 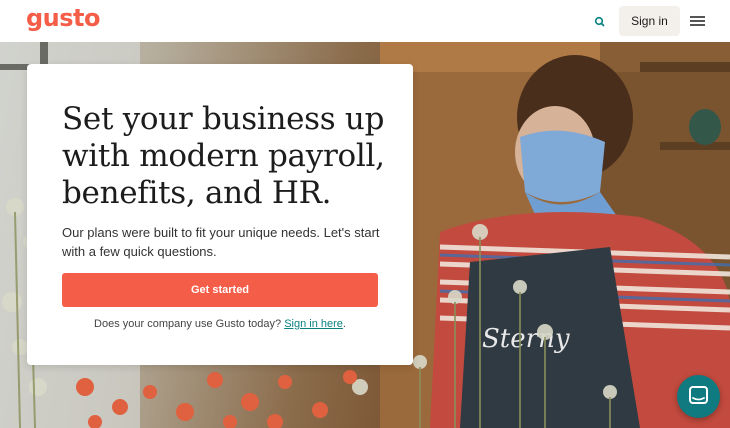 What do you see at coordinates (649, 21) in the screenshot?
I see `sign-in-button: Sign in` at bounding box center [649, 21].